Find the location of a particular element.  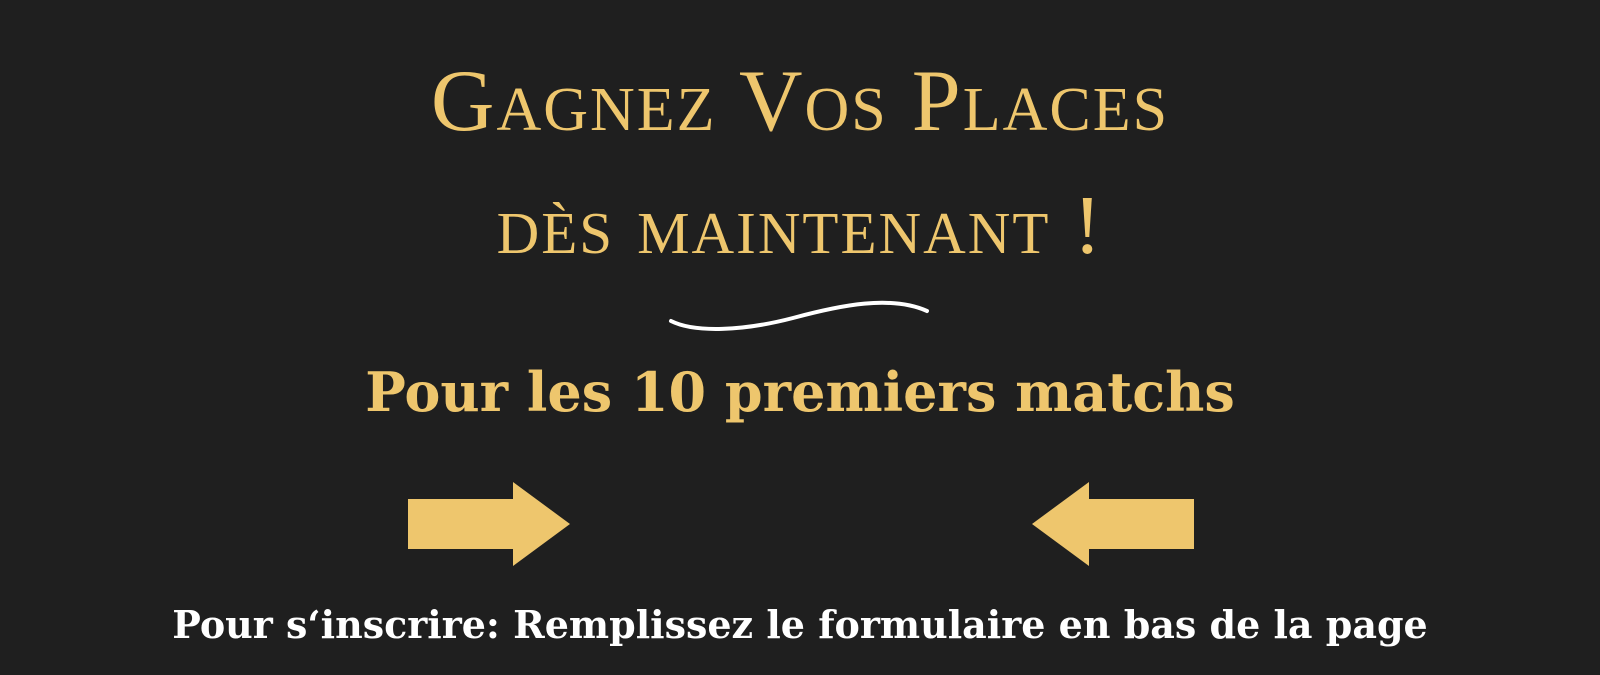

arrow-left-icon is located at coordinates (1113, 524).